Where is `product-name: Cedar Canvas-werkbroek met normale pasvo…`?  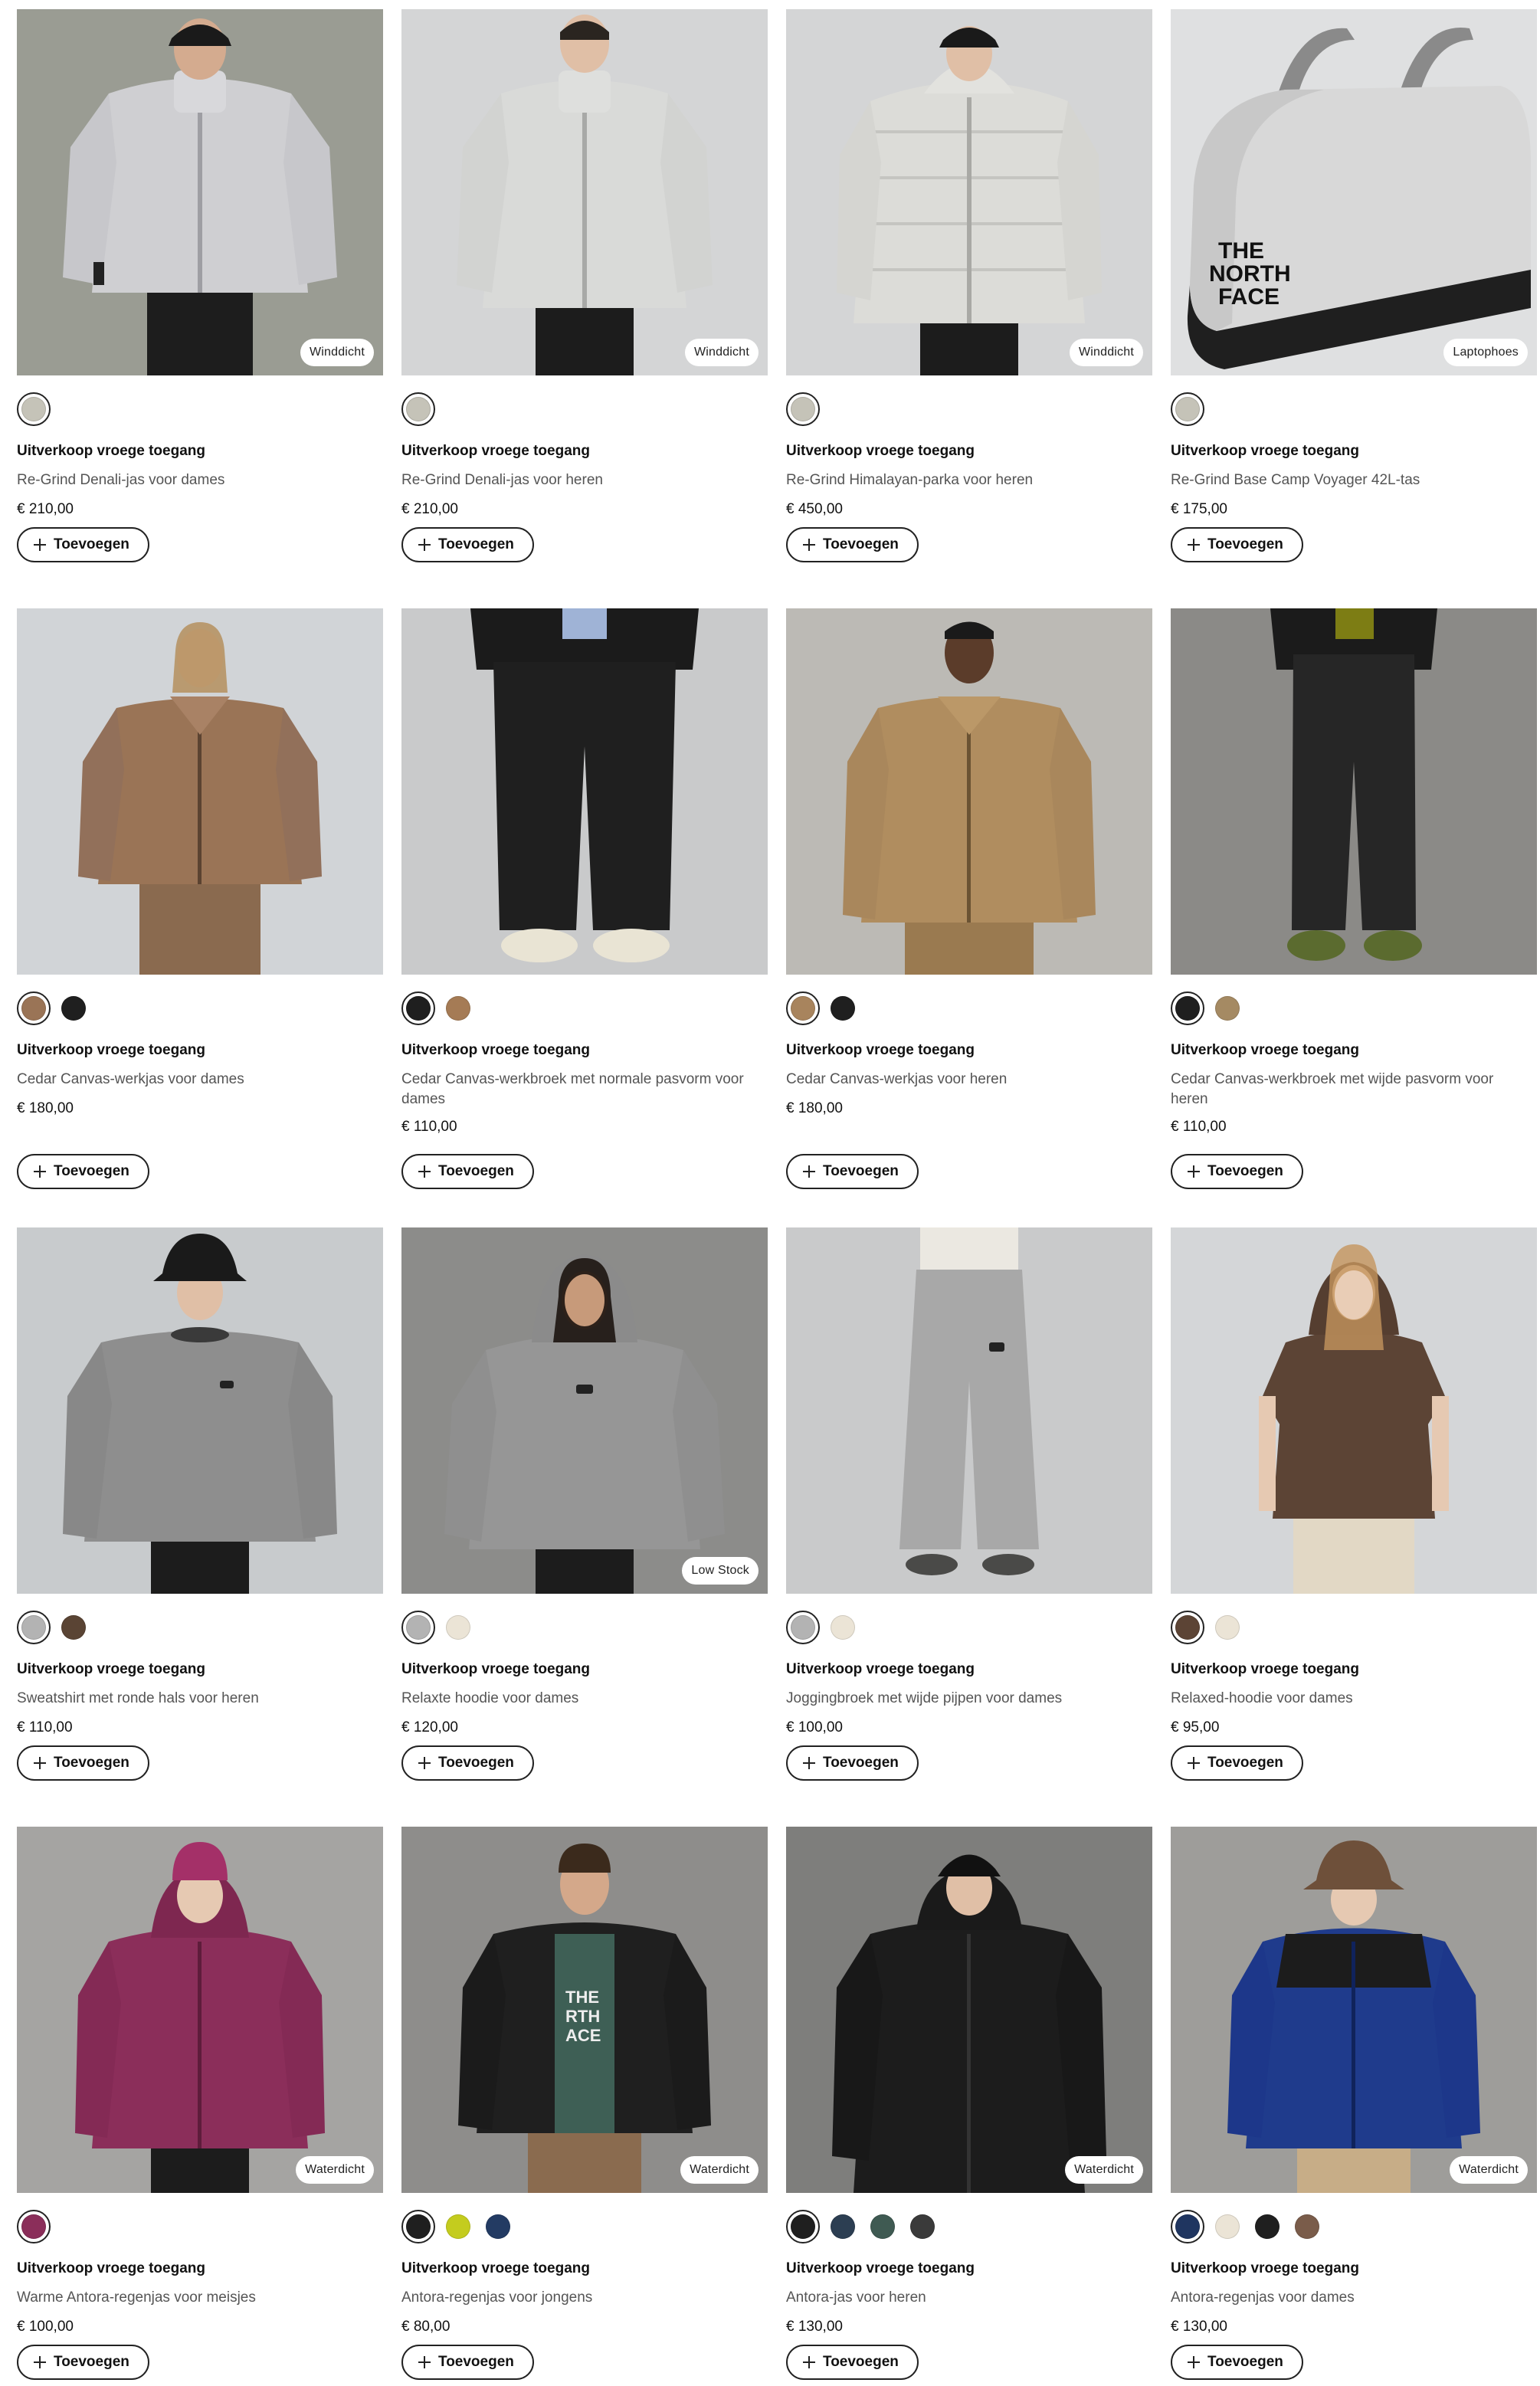
product-name: Cedar Canvas-werkbroek met normale pasvo… is located at coordinates (581, 1089).